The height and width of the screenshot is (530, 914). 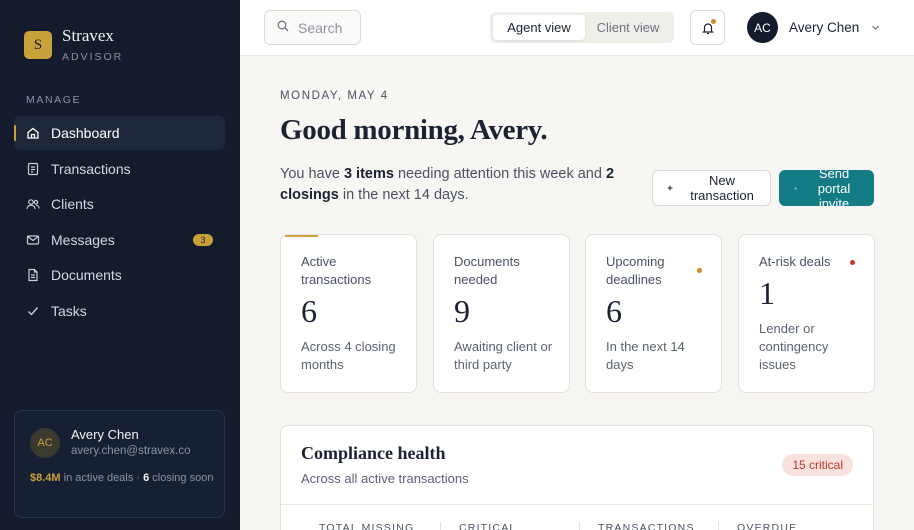 What do you see at coordinates (33, 169) in the screenshot?
I see `transactions-icon` at bounding box center [33, 169].